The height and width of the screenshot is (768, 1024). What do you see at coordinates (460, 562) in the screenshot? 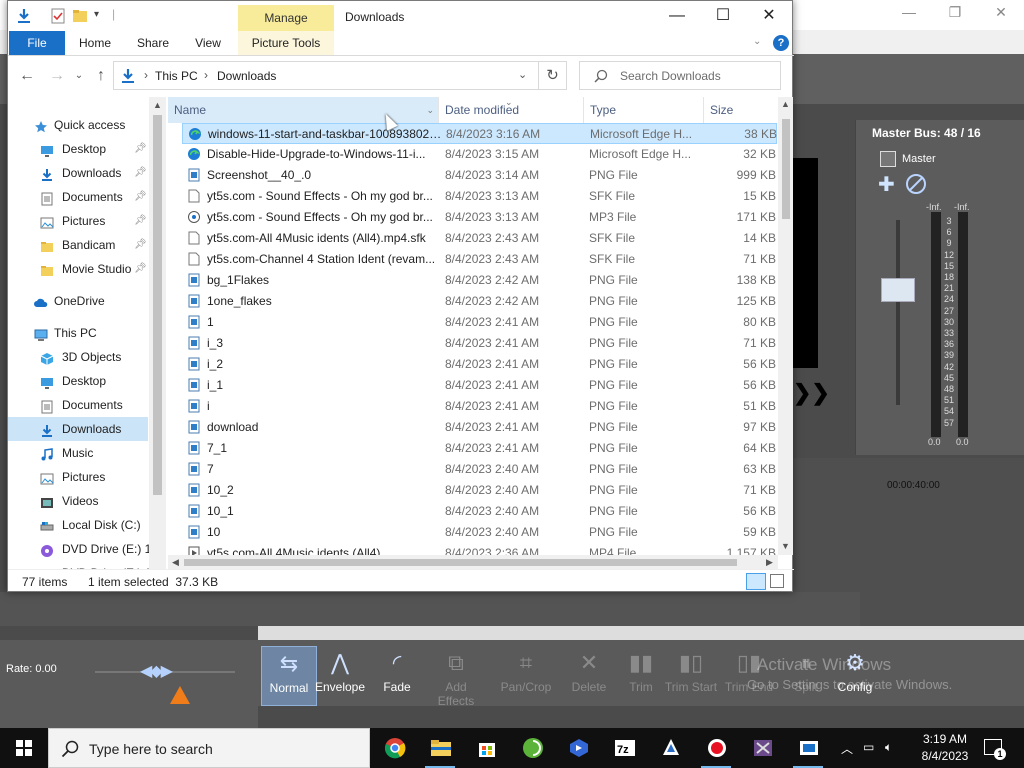
I see `horizontal-scroll-thumb` at bounding box center [460, 562].